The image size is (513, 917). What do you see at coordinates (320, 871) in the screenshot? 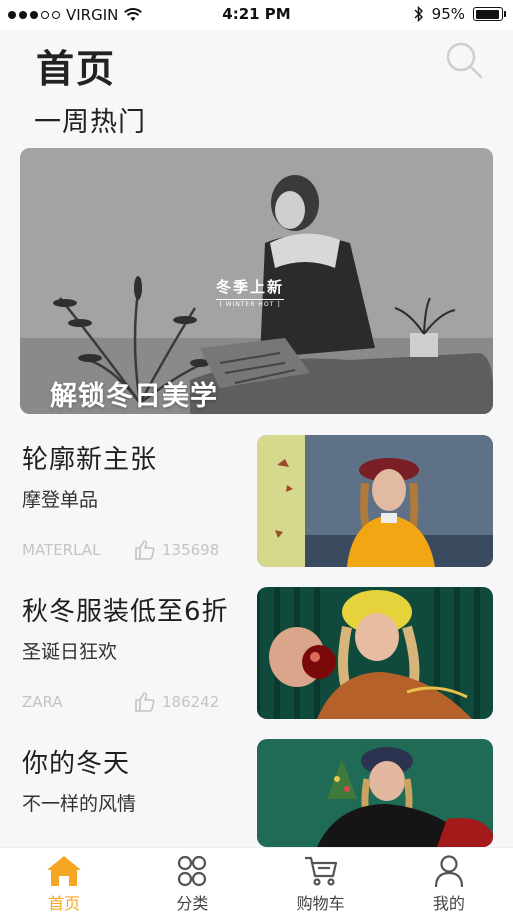
I see `cart-icon` at bounding box center [320, 871].